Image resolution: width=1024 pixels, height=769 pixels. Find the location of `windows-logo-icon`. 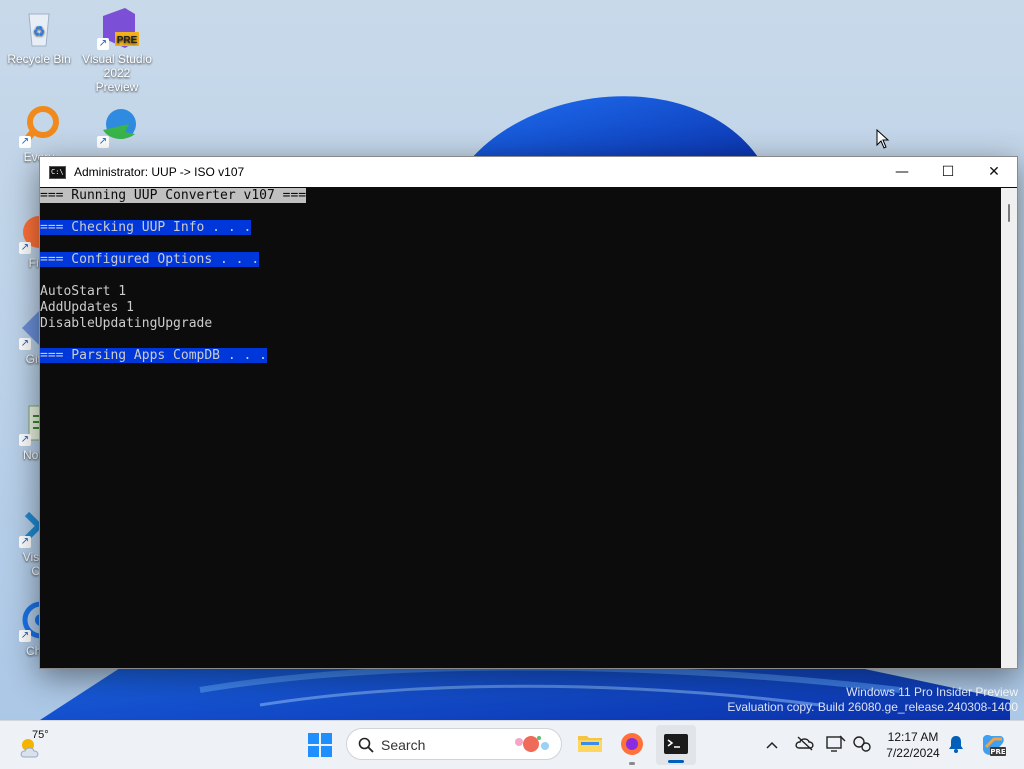

windows-logo-icon is located at coordinates (320, 745).